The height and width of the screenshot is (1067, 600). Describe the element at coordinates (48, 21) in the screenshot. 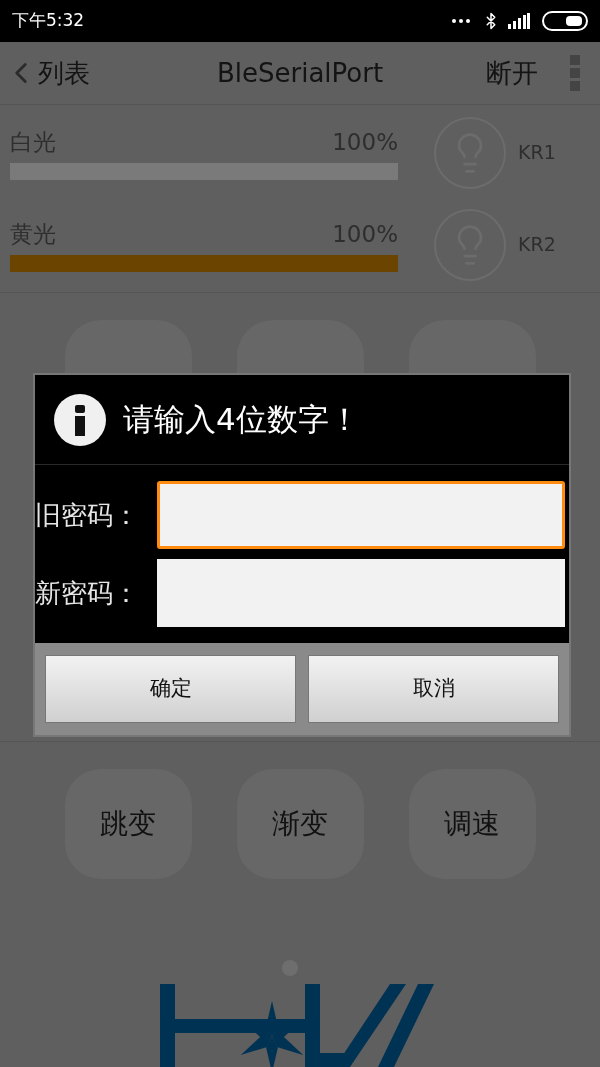

I see `status-time: 下午5:32` at that location.